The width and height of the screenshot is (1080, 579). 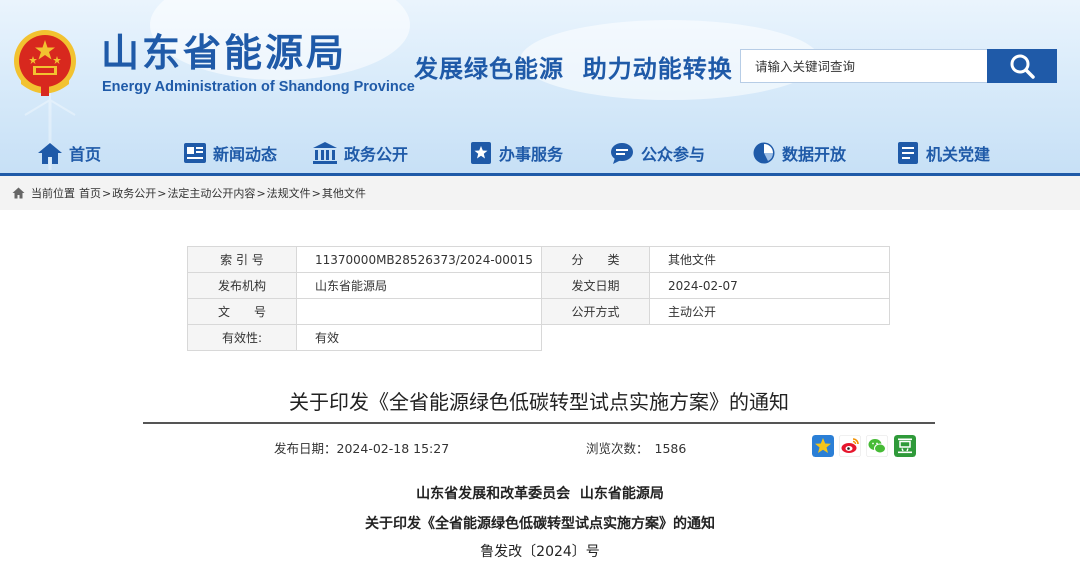 What do you see at coordinates (419, 337) in the screenshot?
I see `validity-value: 有效` at bounding box center [419, 337].